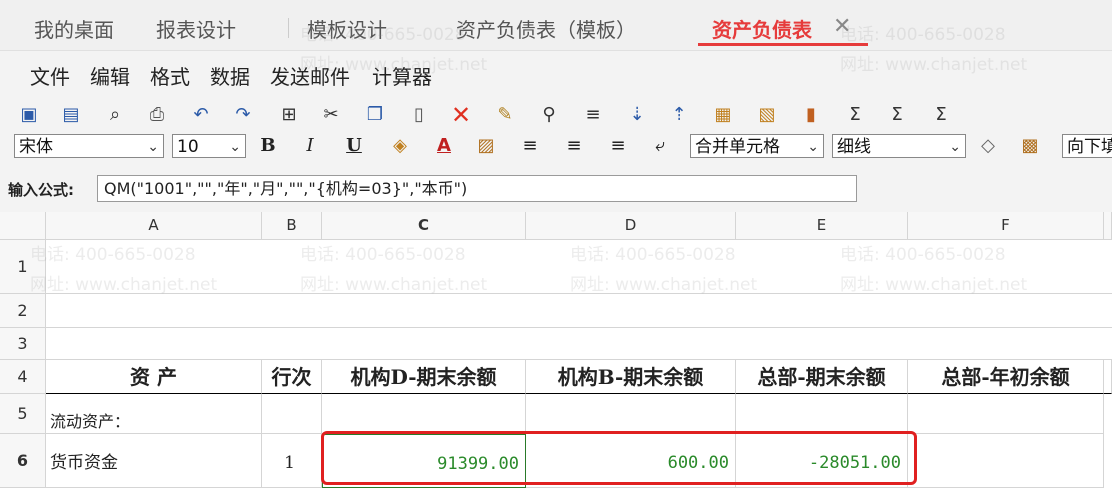  Describe the element at coordinates (23, 414) in the screenshot. I see `row-header-5: 5` at that location.